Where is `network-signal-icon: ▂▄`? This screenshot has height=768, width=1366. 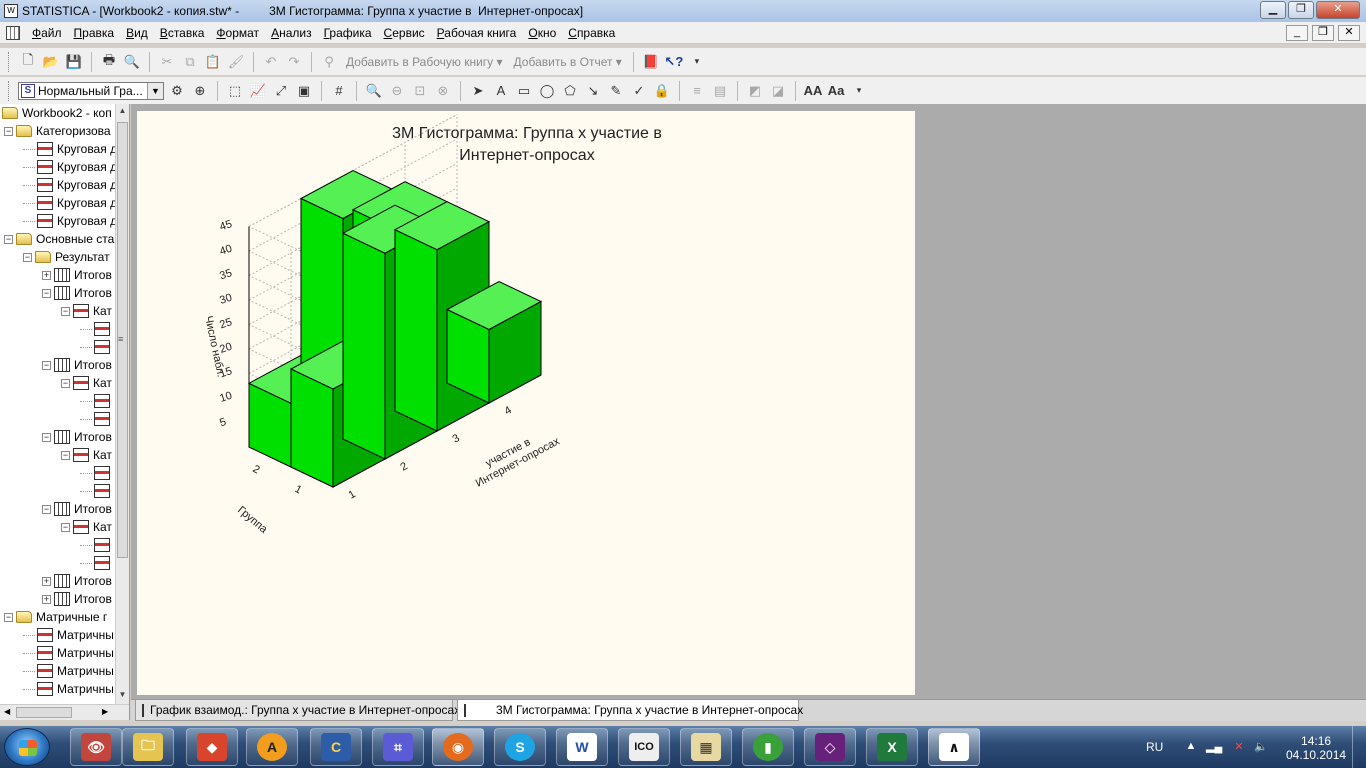
network-signal-icon: ▂▄ is located at coordinates (1214, 747).